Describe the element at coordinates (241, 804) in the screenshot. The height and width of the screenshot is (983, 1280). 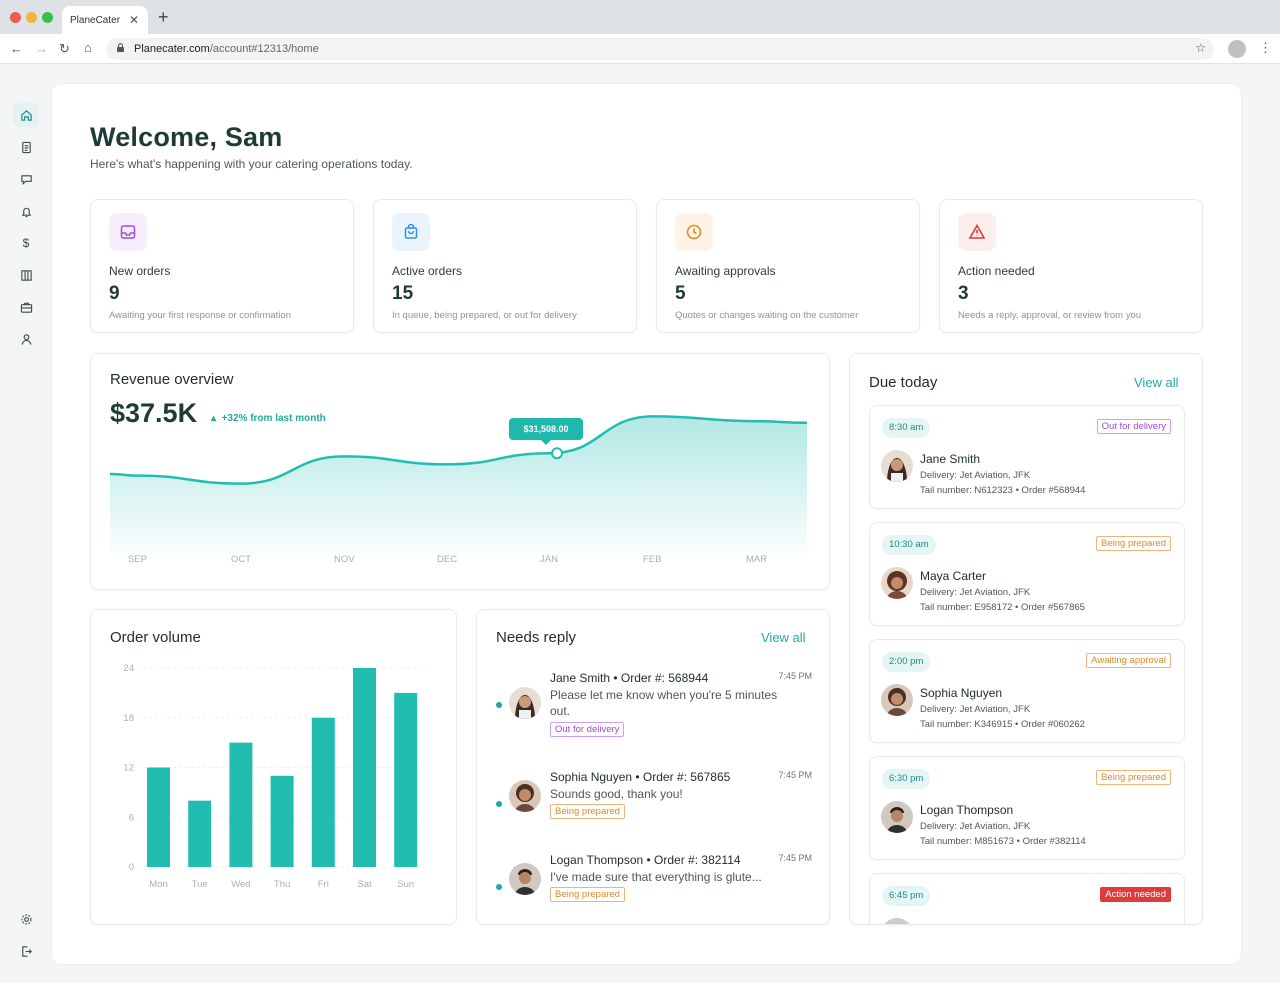
I see `bar-wed` at that location.